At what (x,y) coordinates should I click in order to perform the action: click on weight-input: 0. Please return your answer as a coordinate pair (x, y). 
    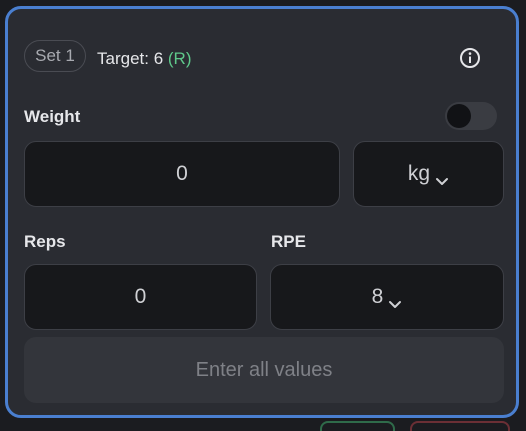
    Looking at the image, I should click on (182, 174).